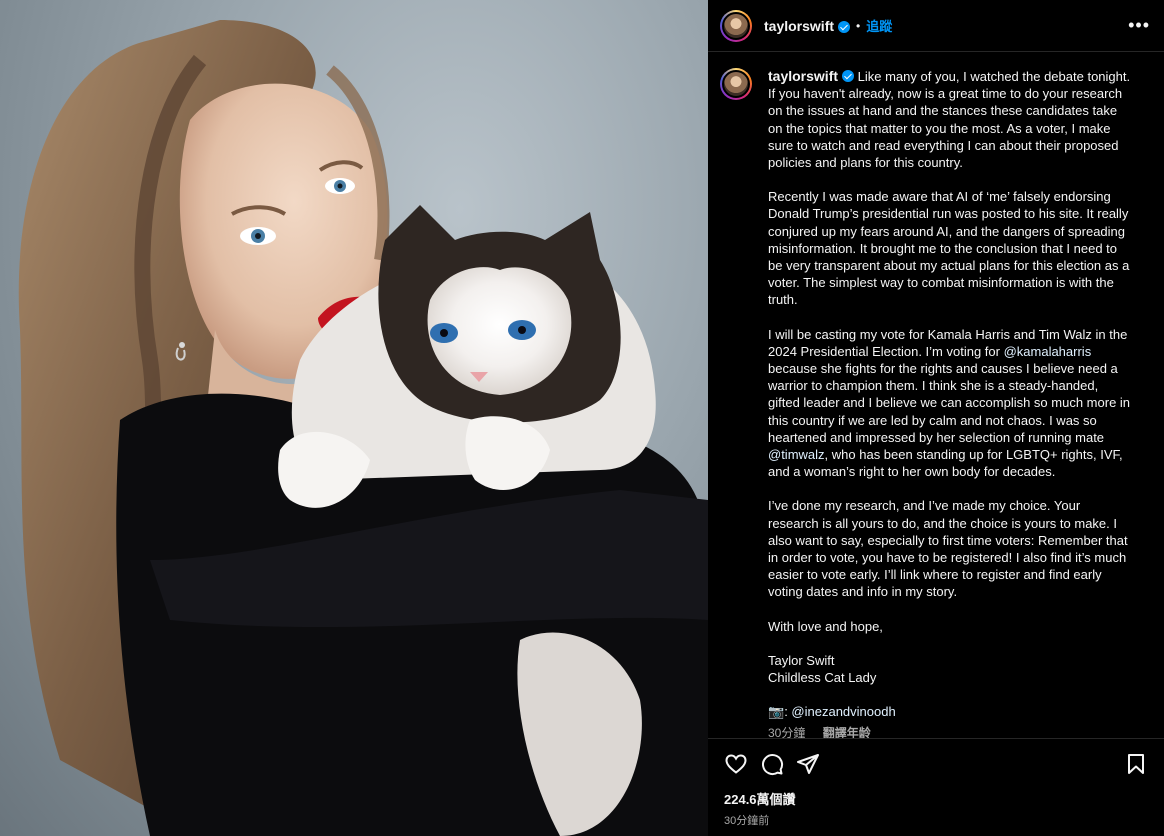 The height and width of the screenshot is (836, 1164). Describe the element at coordinates (808, 764) in the screenshot. I see `send-icon` at that location.